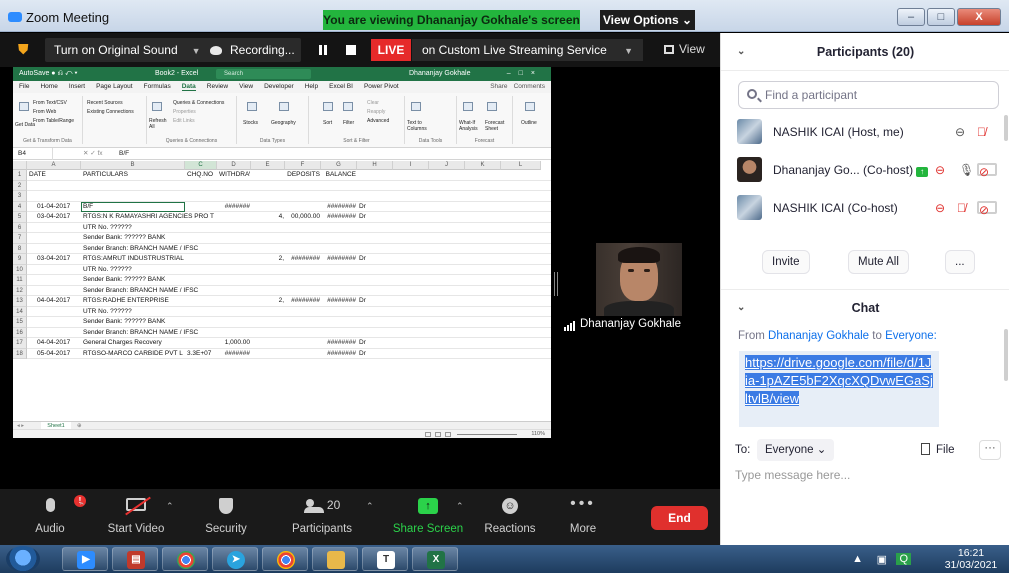  What do you see at coordinates (20, 206) in the screenshot?
I see `row-header: 4` at bounding box center [20, 206].